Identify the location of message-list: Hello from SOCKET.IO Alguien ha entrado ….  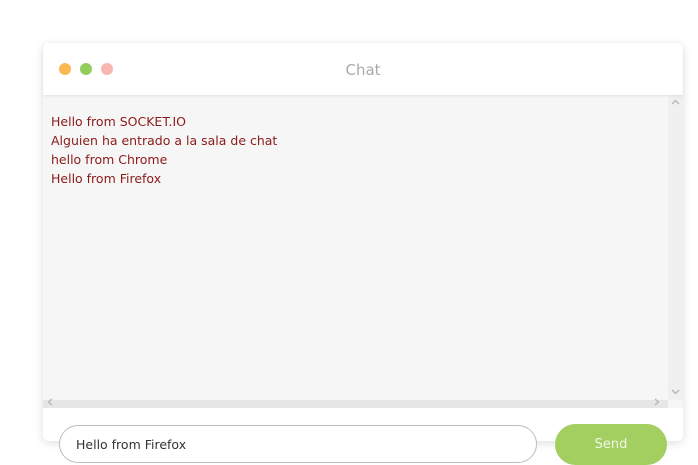
(164, 150).